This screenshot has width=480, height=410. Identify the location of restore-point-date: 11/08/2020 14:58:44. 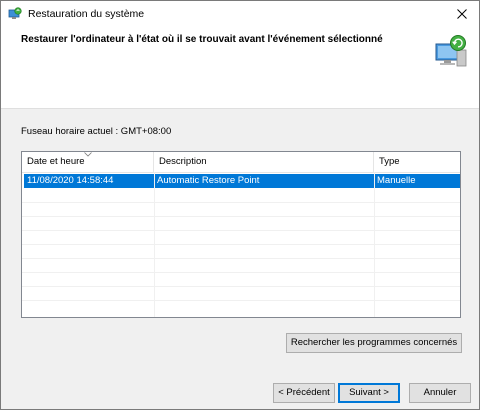
(70, 180).